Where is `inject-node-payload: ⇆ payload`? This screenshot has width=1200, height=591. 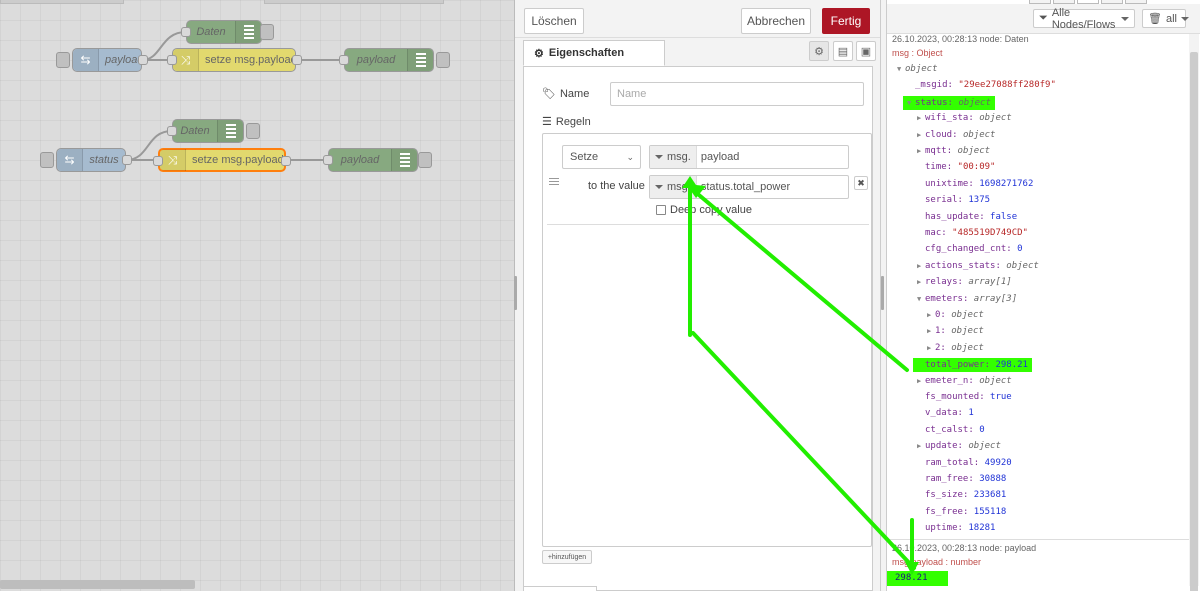
inject-node-payload: ⇆ payload is located at coordinates (110, 60).